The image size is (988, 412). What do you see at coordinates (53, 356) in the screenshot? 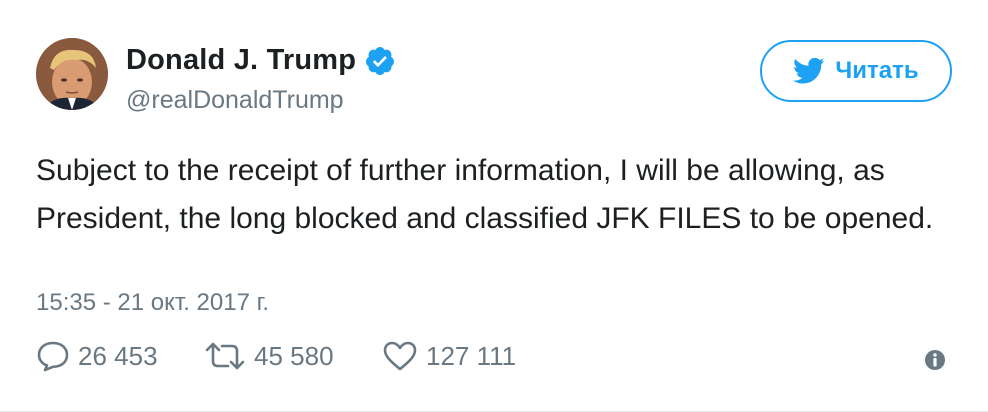
I see `reply-icon` at bounding box center [53, 356].